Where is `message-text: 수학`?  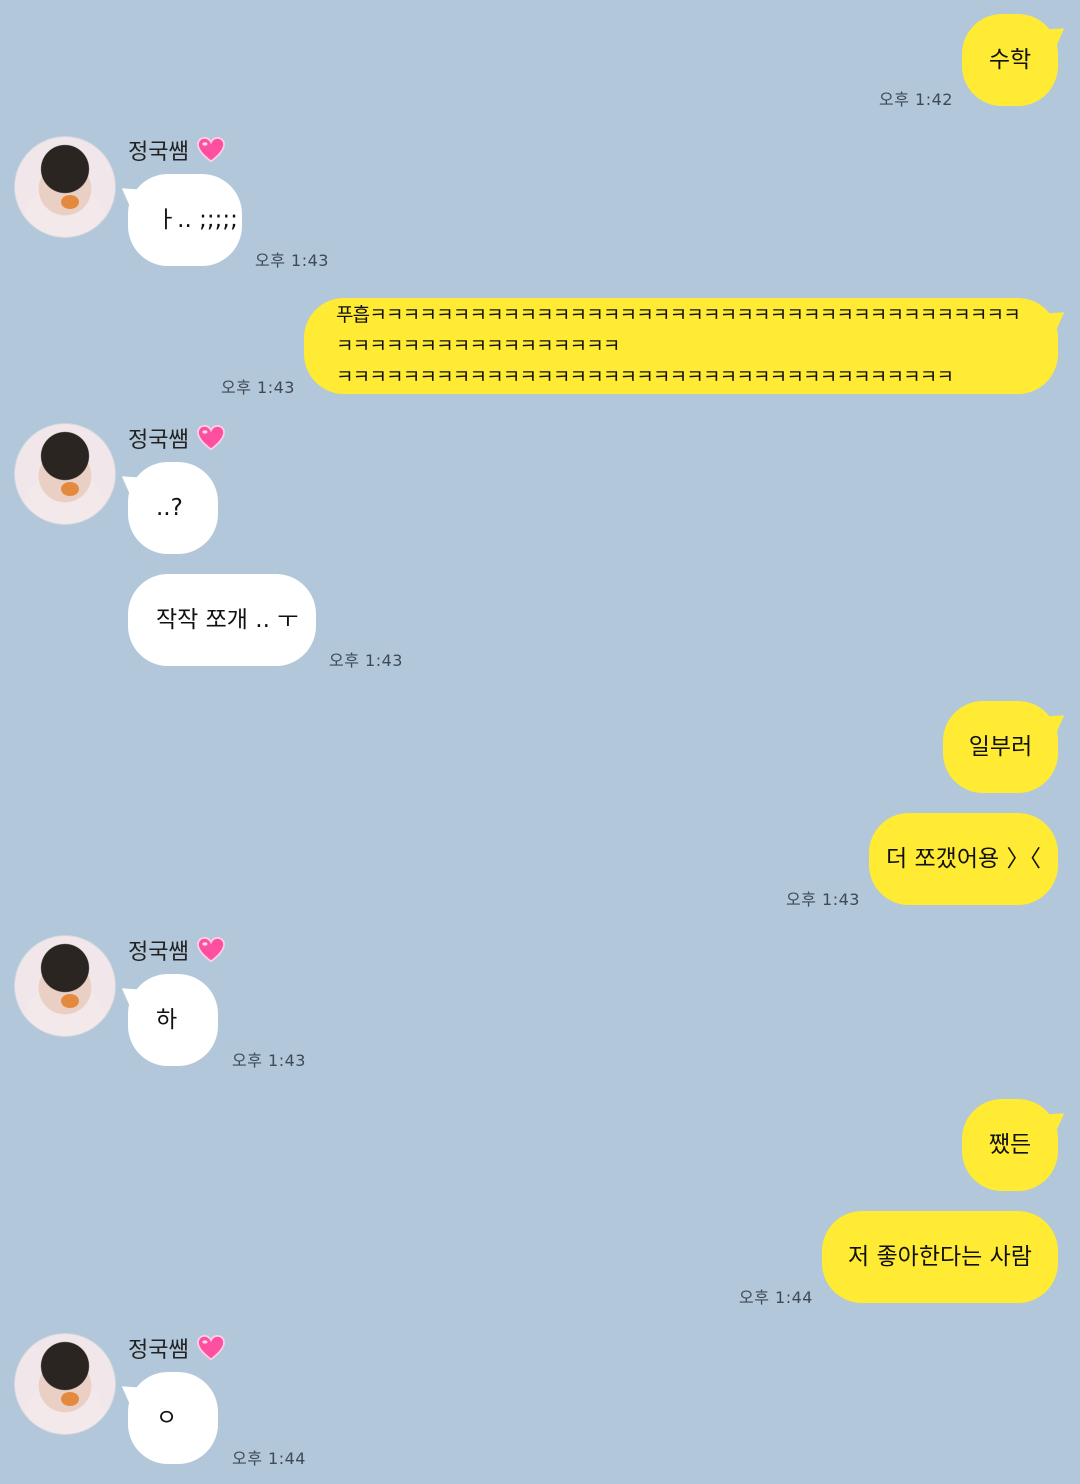
message-text: 수학 is located at coordinates (1010, 60).